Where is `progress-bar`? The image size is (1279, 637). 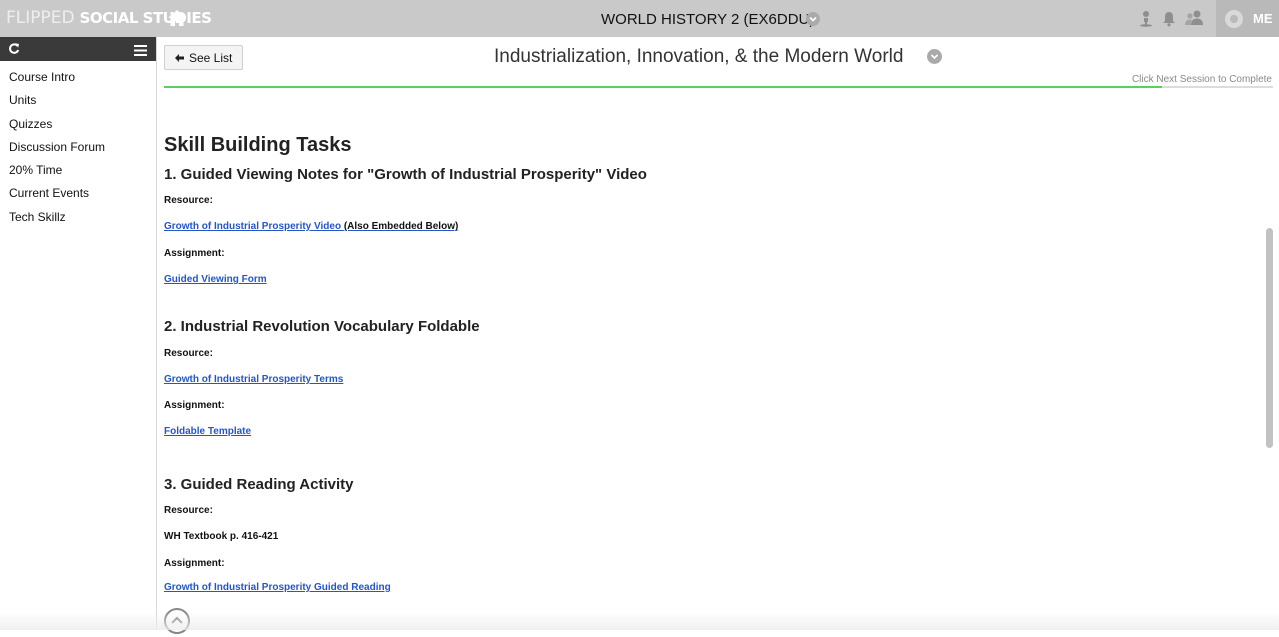 progress-bar is located at coordinates (718, 87).